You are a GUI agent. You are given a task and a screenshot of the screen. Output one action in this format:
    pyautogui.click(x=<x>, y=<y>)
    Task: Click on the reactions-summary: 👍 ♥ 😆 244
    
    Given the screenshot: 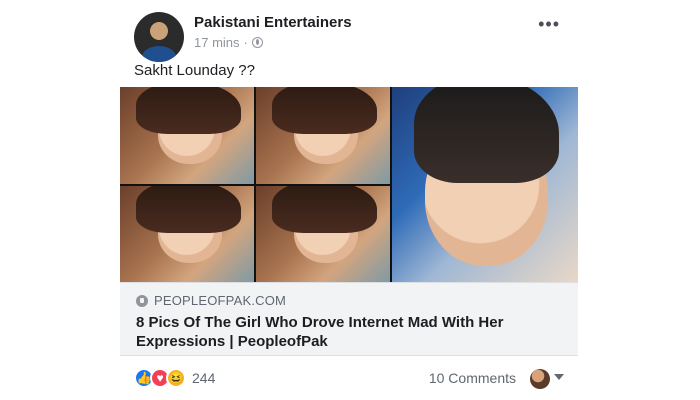 What is the action you would take?
    pyautogui.click(x=174, y=378)
    